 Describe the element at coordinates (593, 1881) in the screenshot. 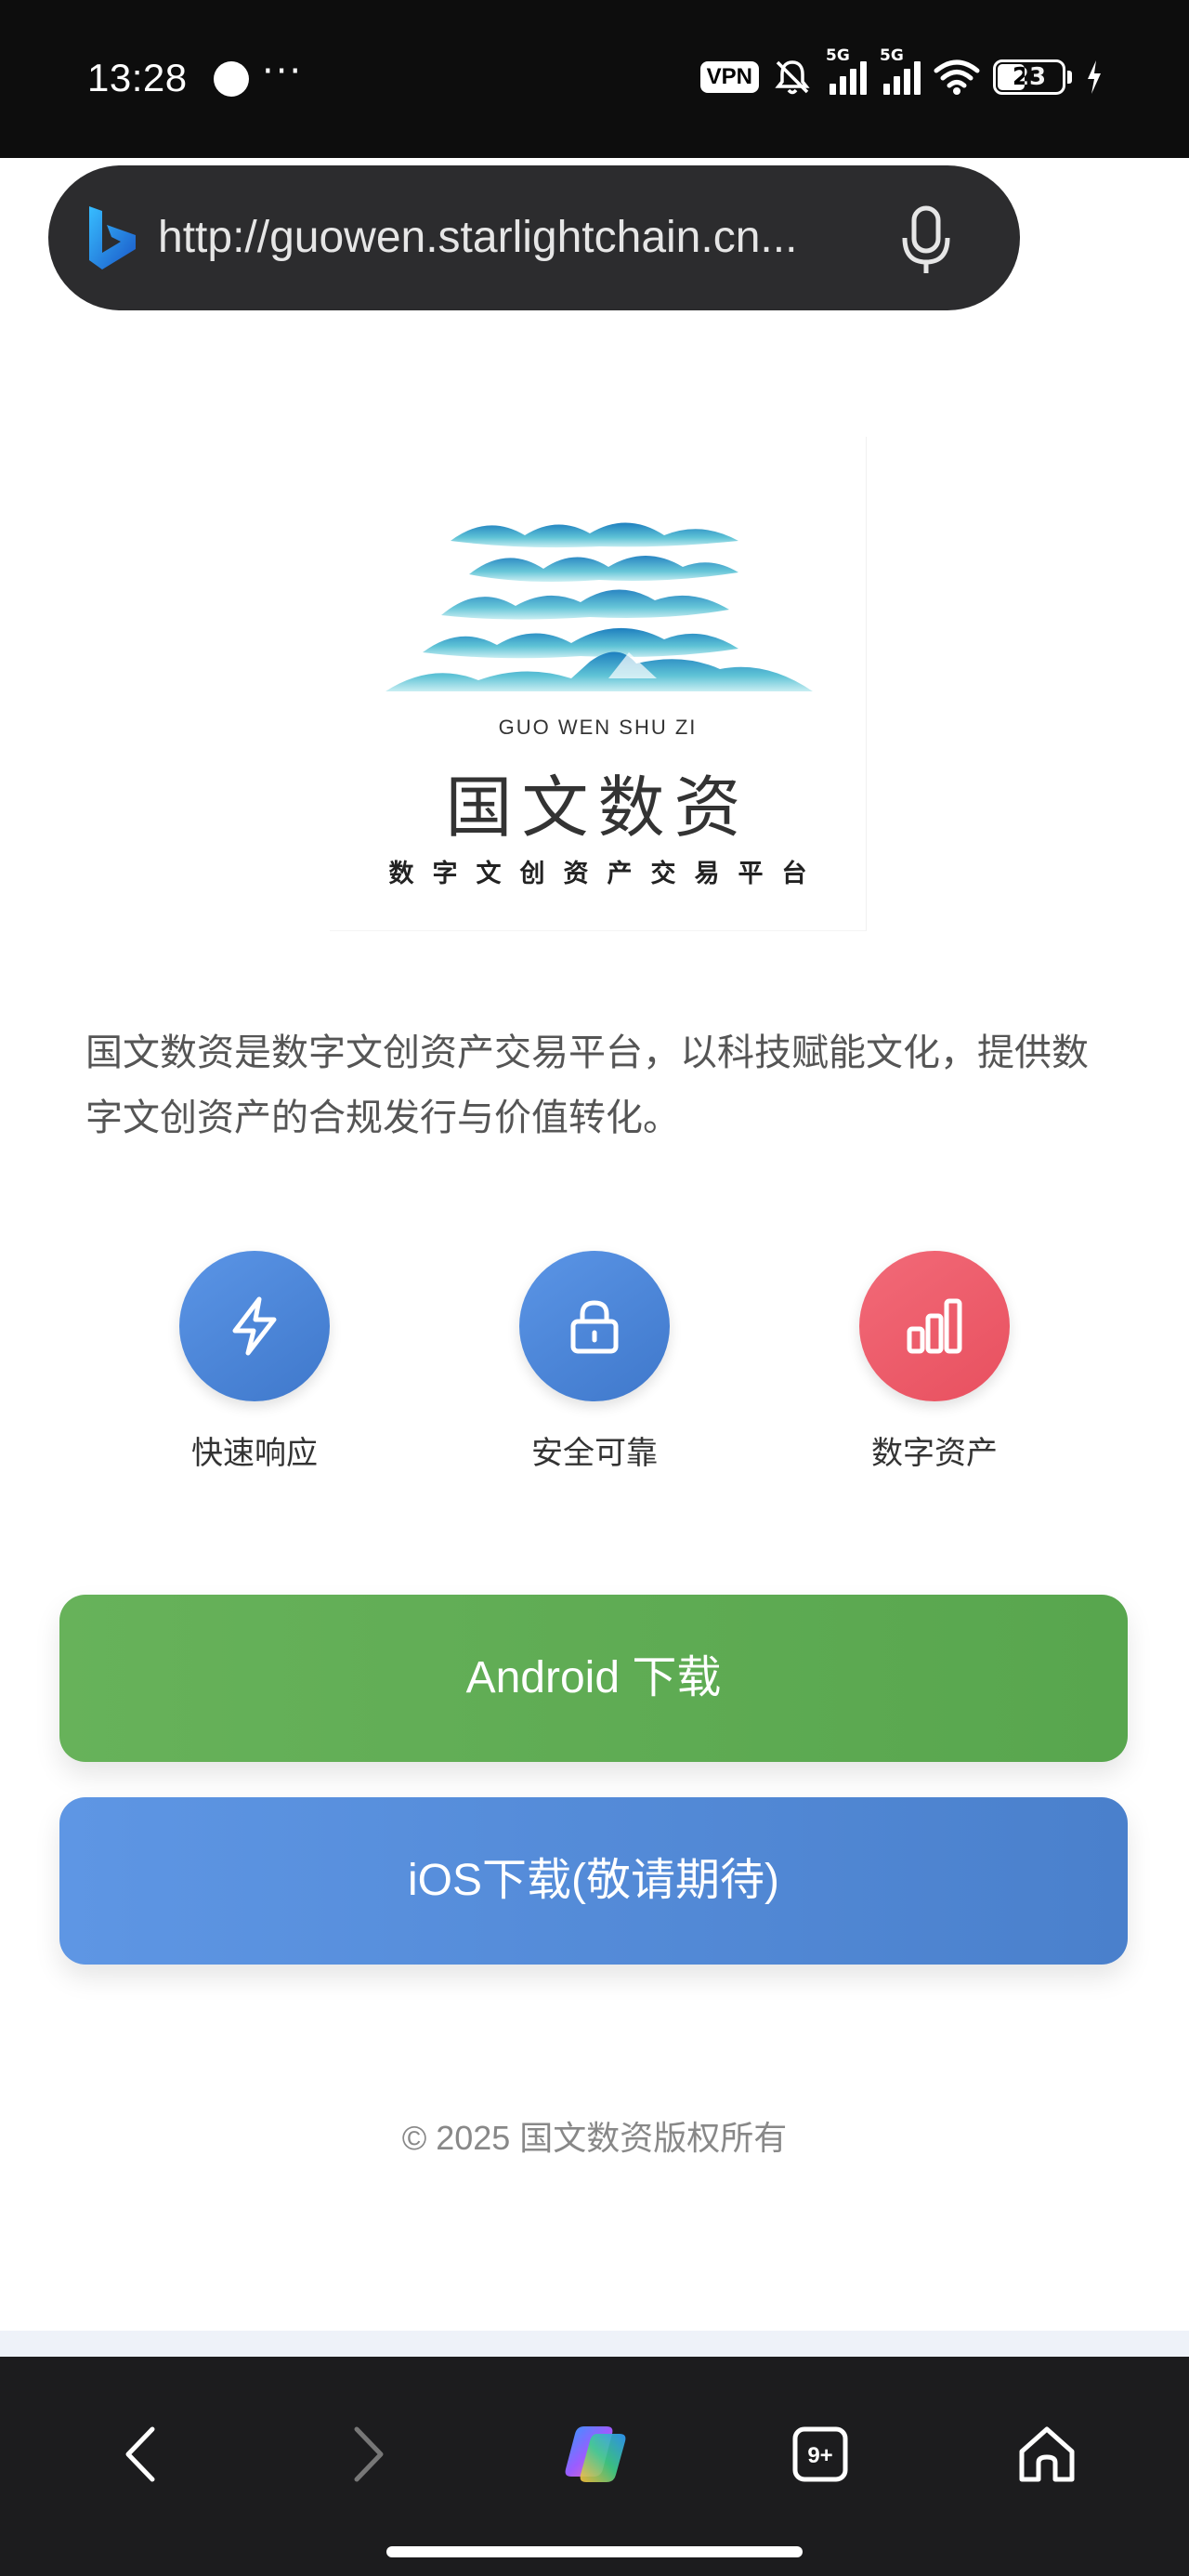

I see `ios-download-button: iOS下载(敬请期待)` at that location.